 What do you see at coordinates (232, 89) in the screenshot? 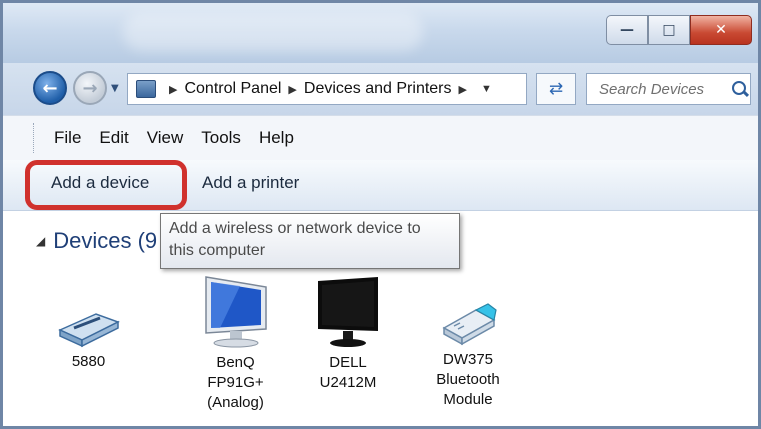
I see `breadcrumb-control-panel: Control Panel` at bounding box center [232, 89].